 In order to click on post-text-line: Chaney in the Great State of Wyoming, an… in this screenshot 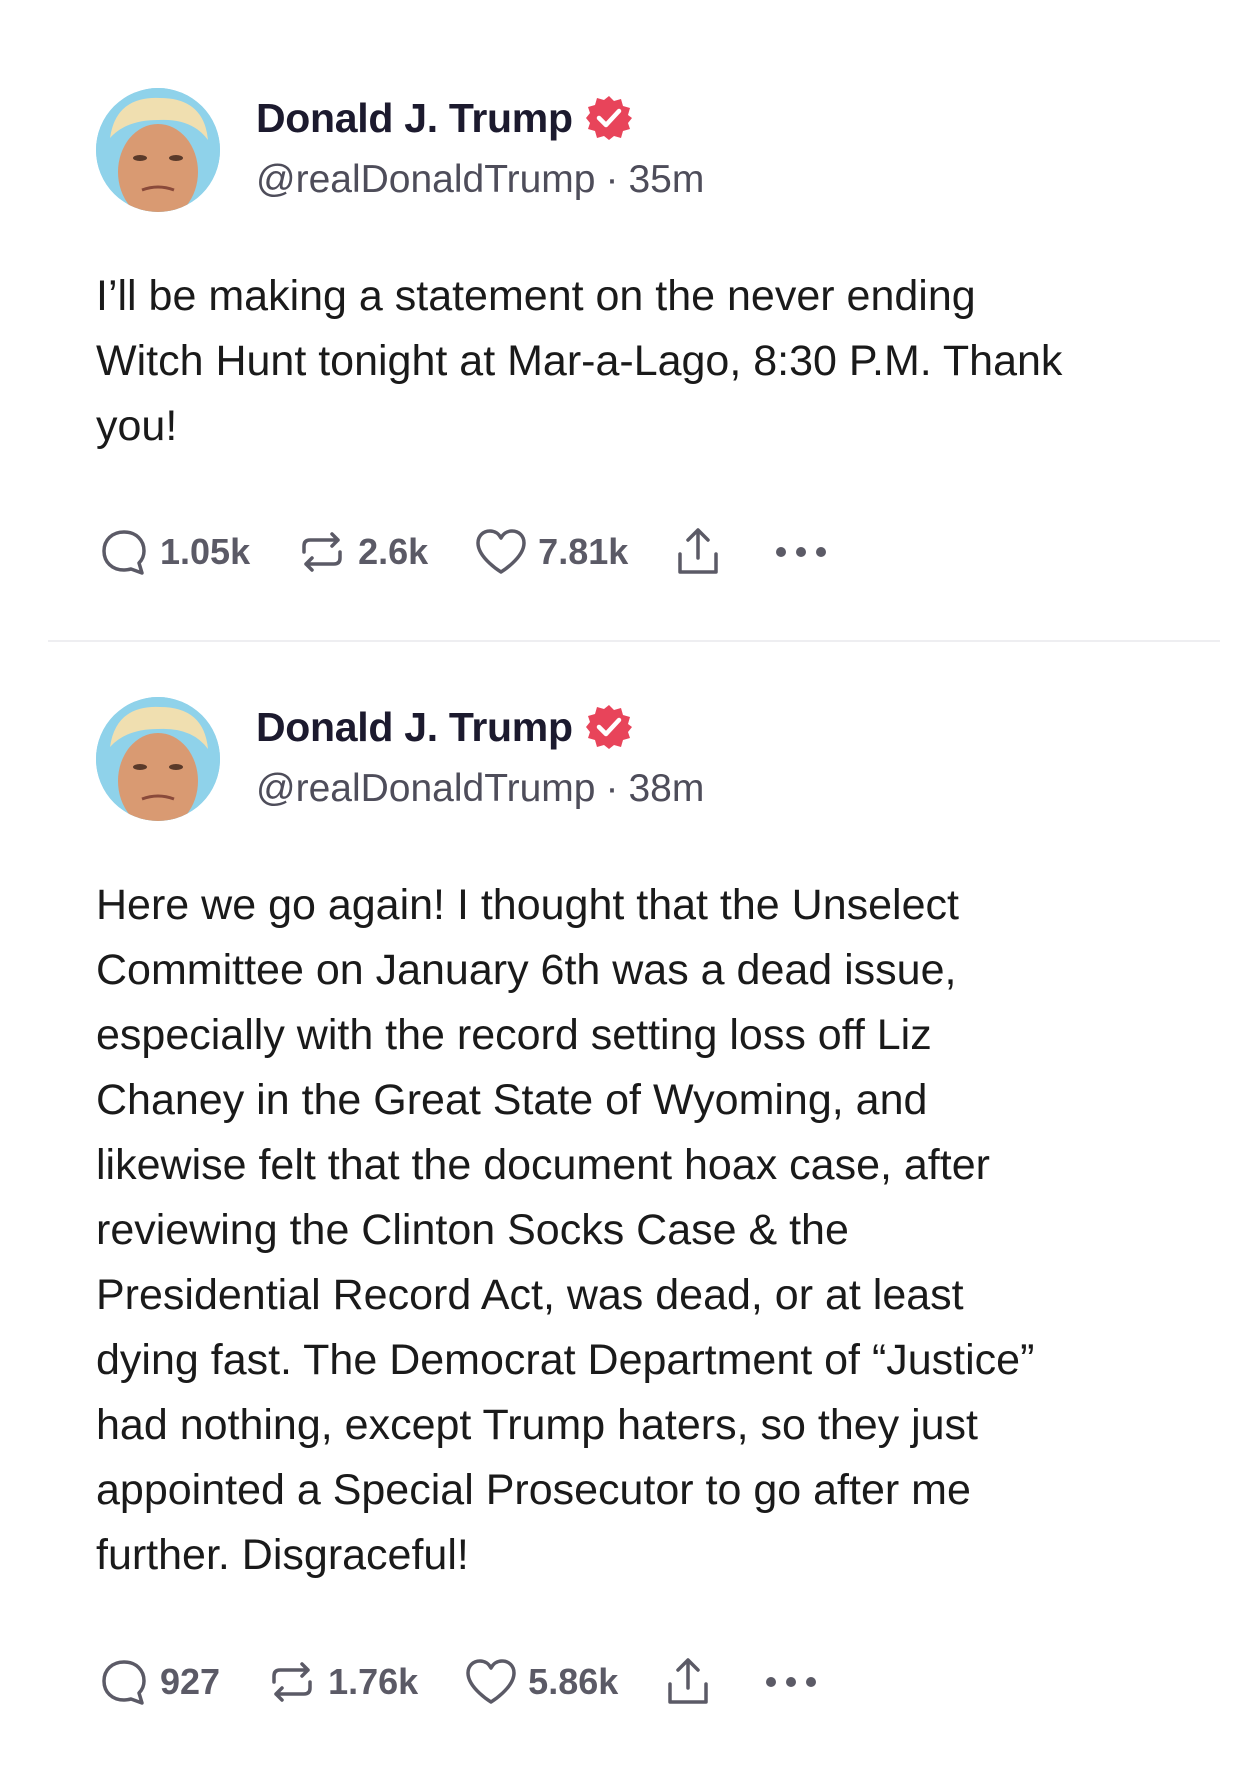, I will do `click(512, 1100)`.